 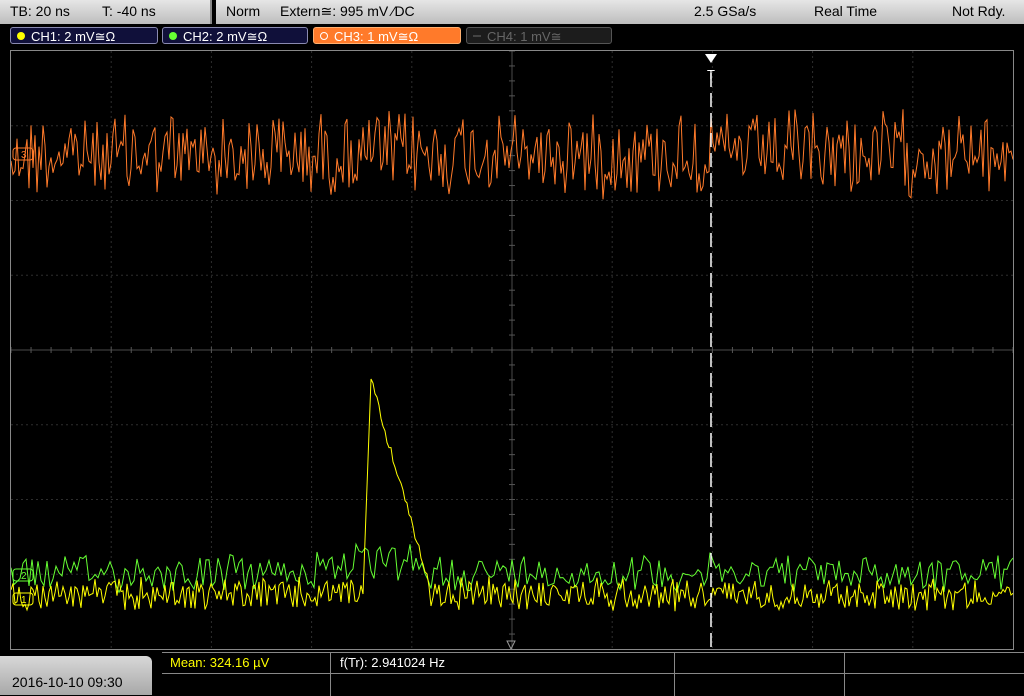 I want to click on sample-rate-label: 2.5 GSa/s, so click(x=725, y=11).